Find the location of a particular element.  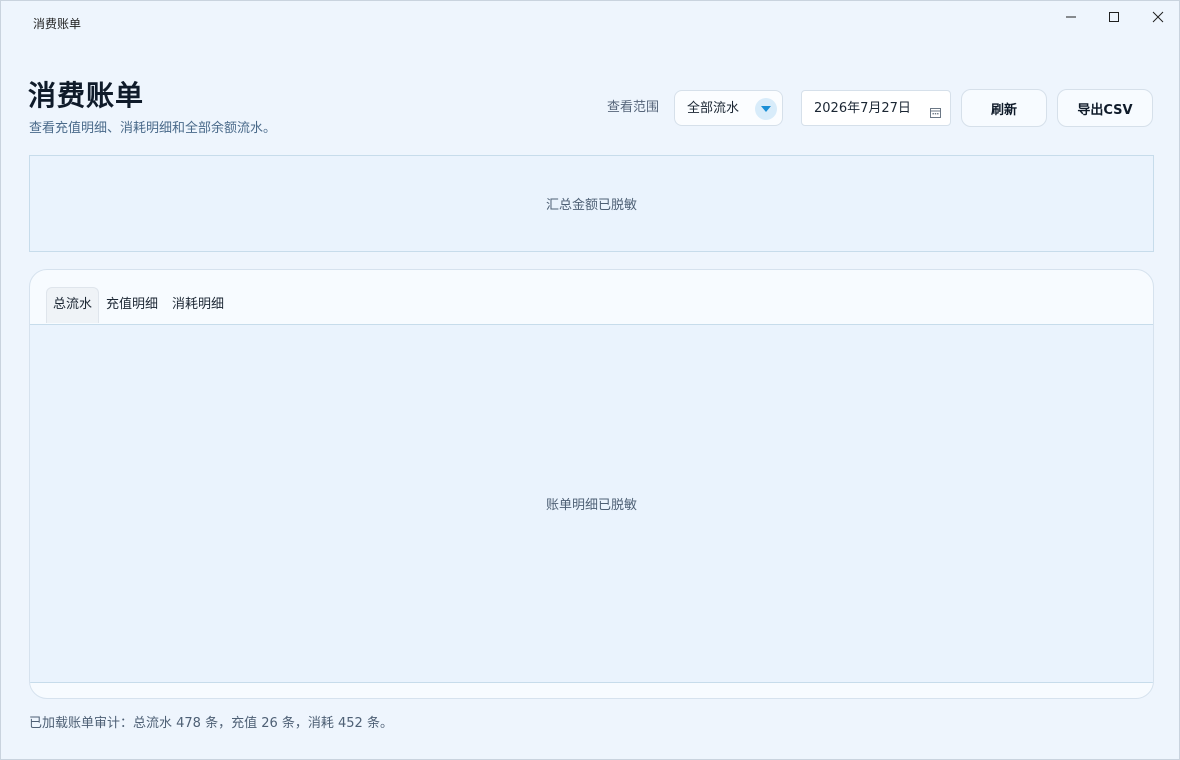

title-bar: 消费账单 is located at coordinates (590, 21).